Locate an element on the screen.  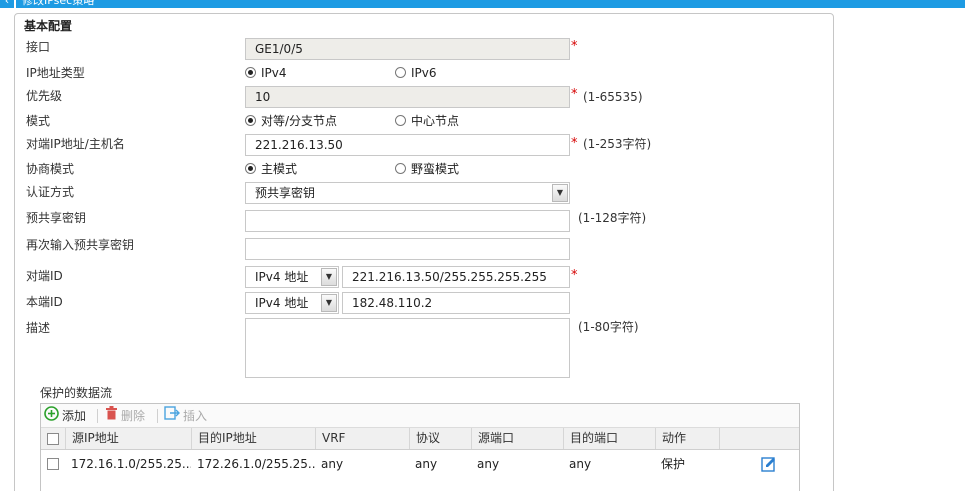
priority-hint: (1-65535) is located at coordinates (613, 97).